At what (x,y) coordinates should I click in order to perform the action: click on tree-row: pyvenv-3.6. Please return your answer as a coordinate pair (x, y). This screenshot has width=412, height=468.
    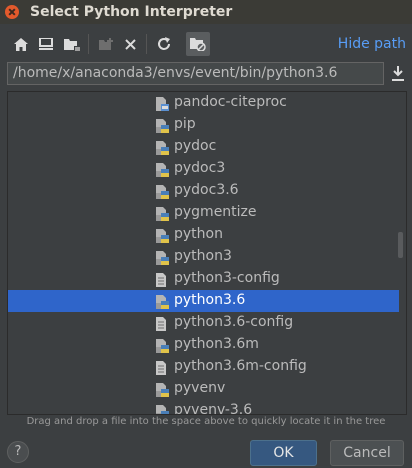
    Looking at the image, I should click on (203, 407).